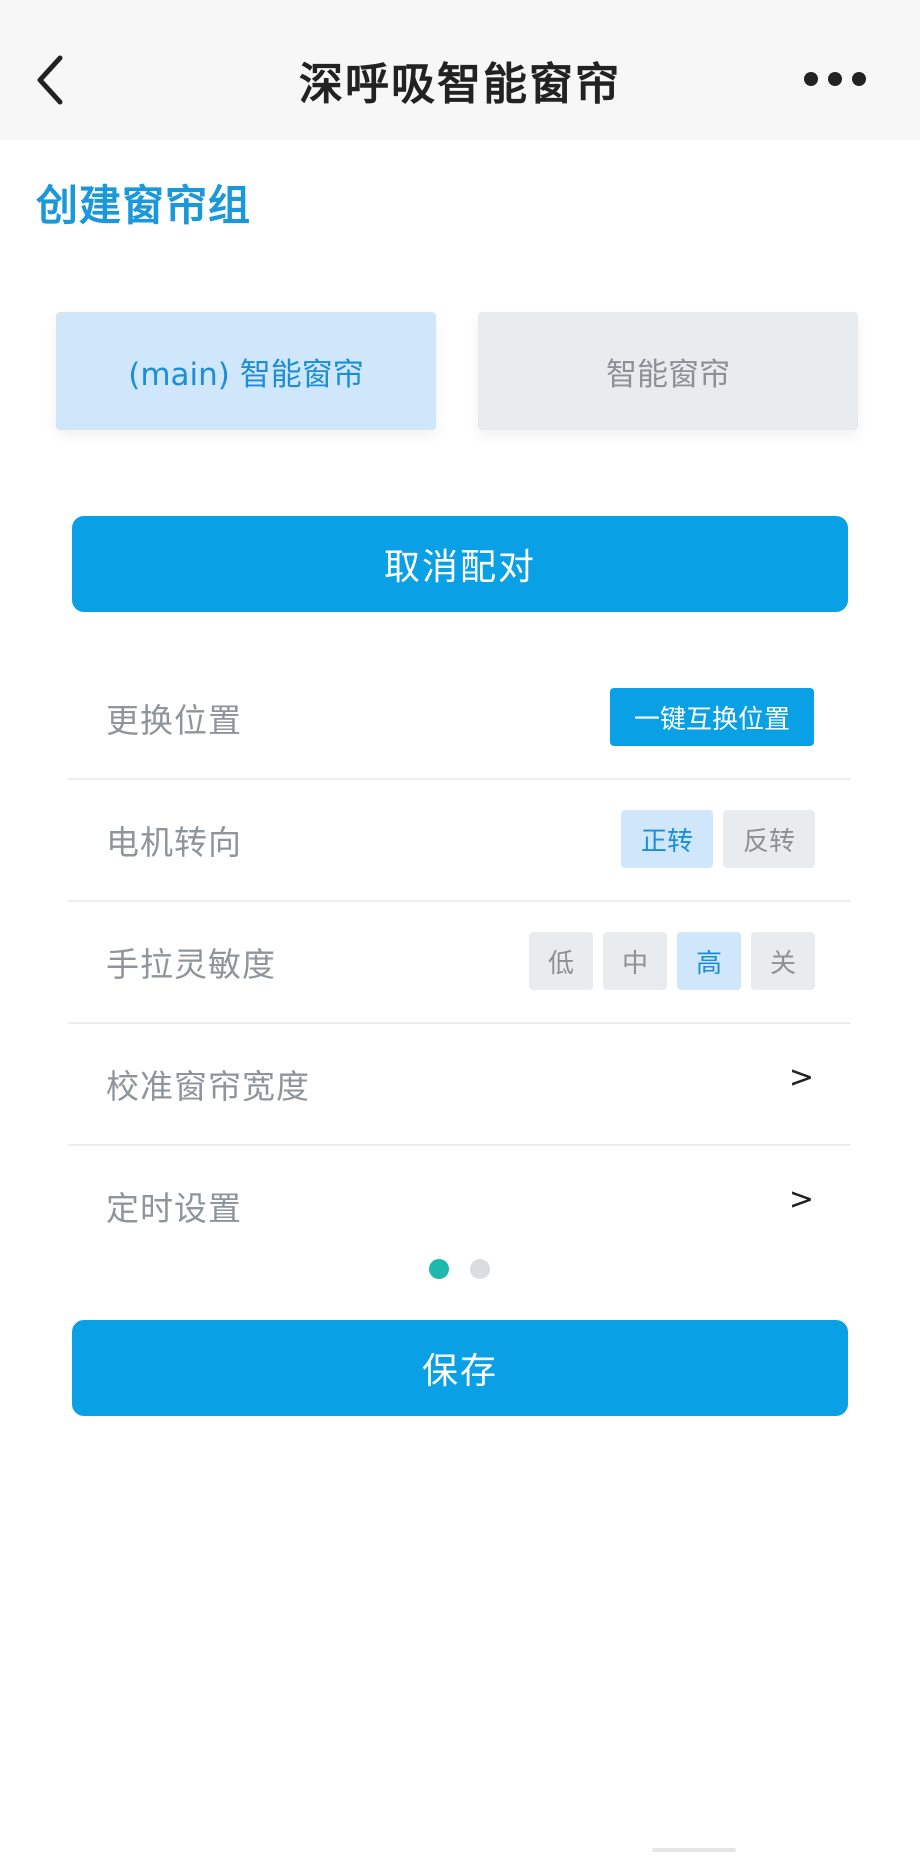  What do you see at coordinates (459, 963) in the screenshot?
I see `settings-row-sensitivity: 手拉灵敏度 低 中 高 关` at bounding box center [459, 963].